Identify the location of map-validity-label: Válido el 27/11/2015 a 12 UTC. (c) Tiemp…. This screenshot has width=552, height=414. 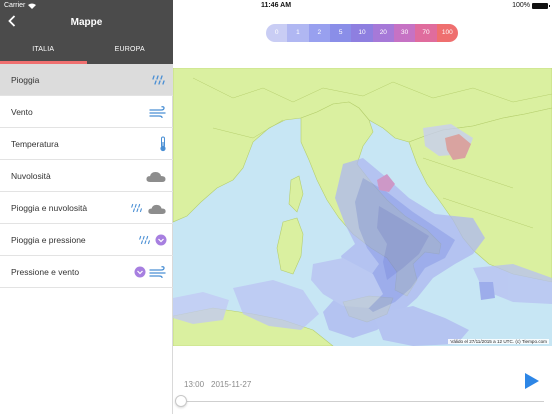
(498, 341).